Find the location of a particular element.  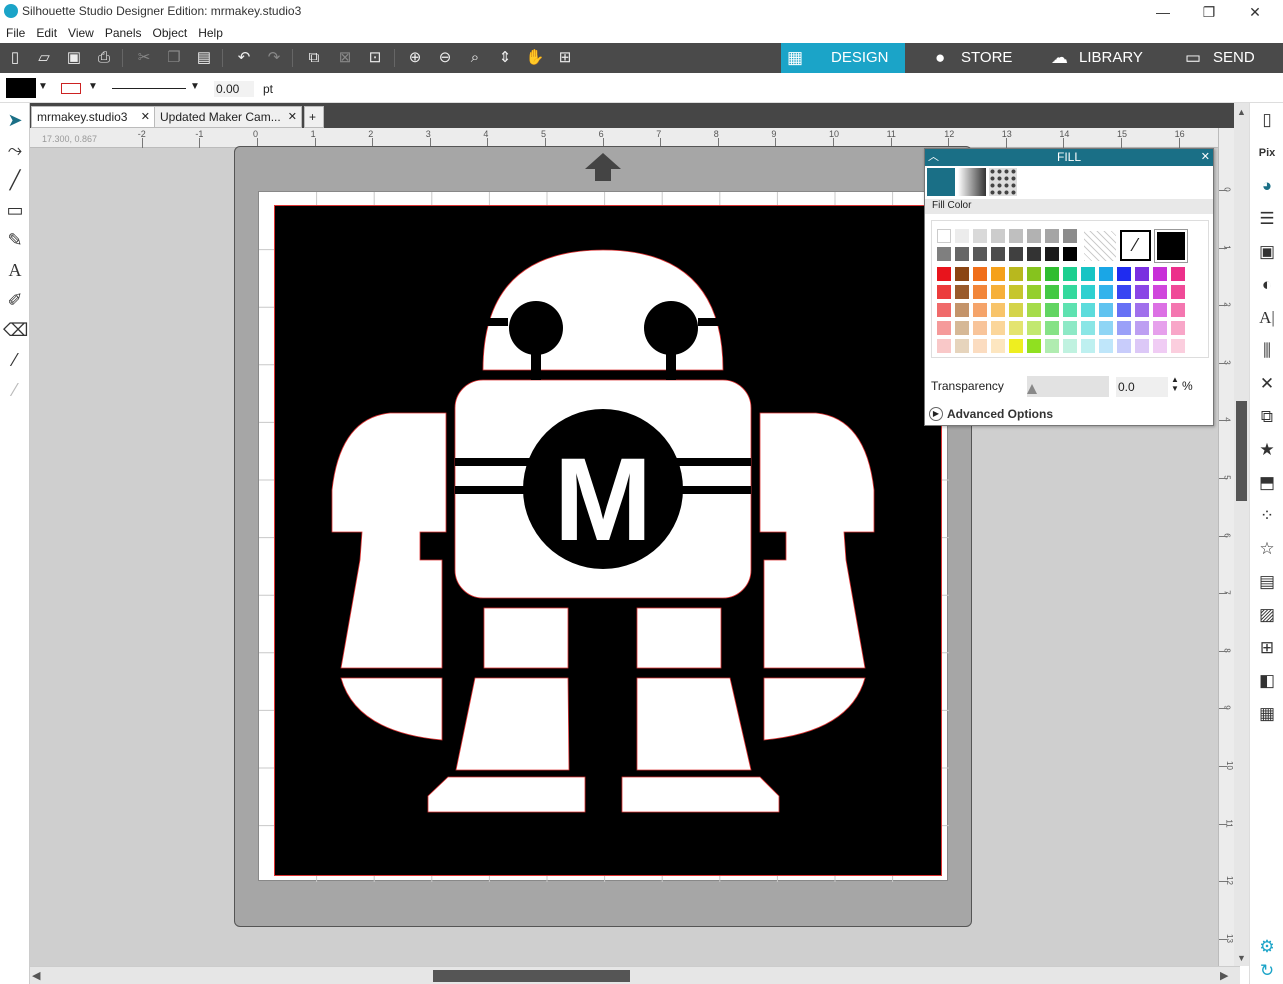

collapse-icon: ︿ is located at coordinates (933, 157).